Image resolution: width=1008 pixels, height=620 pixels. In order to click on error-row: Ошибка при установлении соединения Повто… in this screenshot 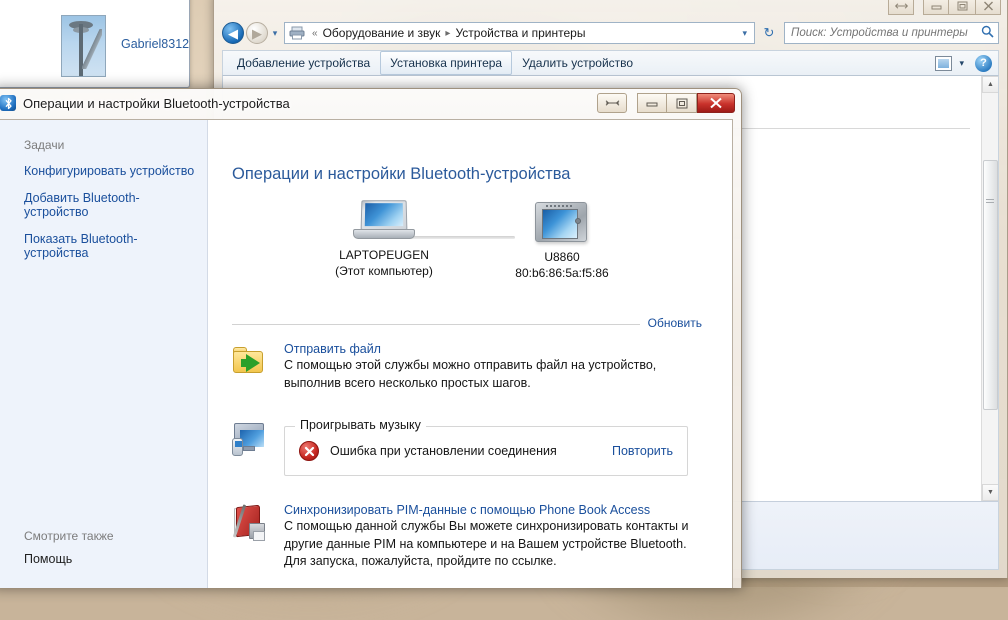, I will do `click(486, 451)`.